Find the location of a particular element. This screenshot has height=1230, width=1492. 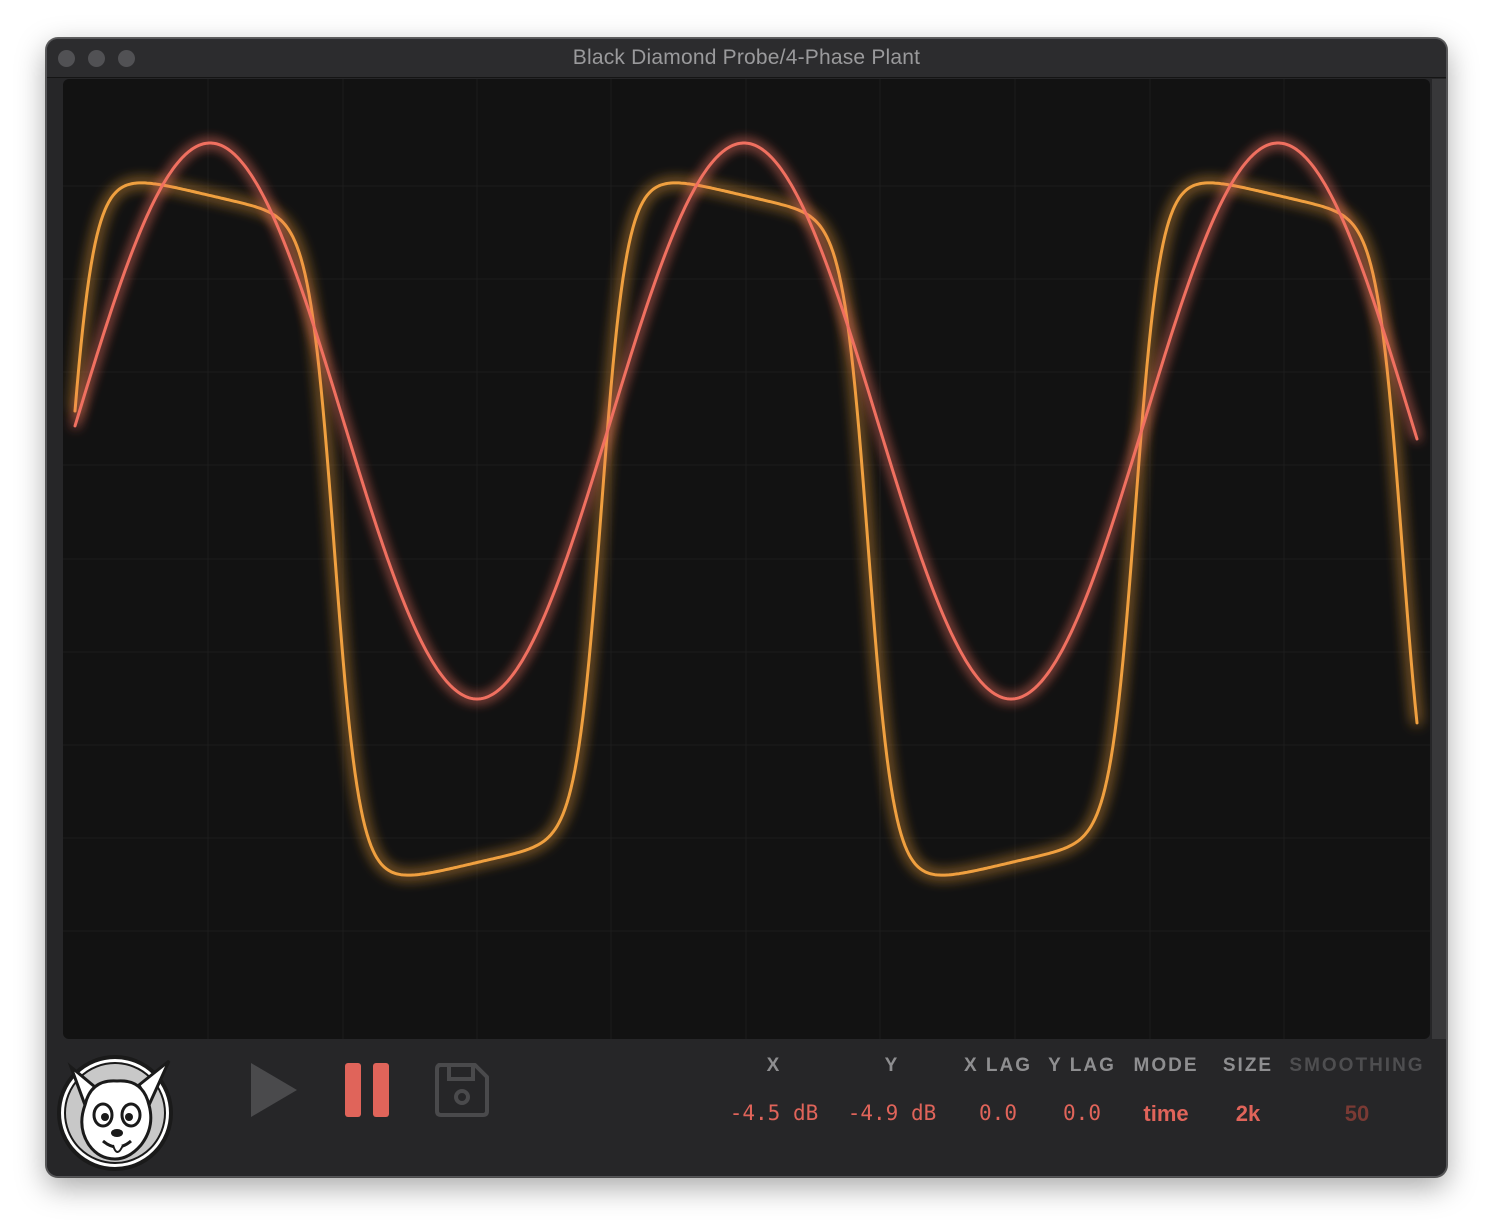

floppy-disk-icon is located at coordinates (462, 1090).